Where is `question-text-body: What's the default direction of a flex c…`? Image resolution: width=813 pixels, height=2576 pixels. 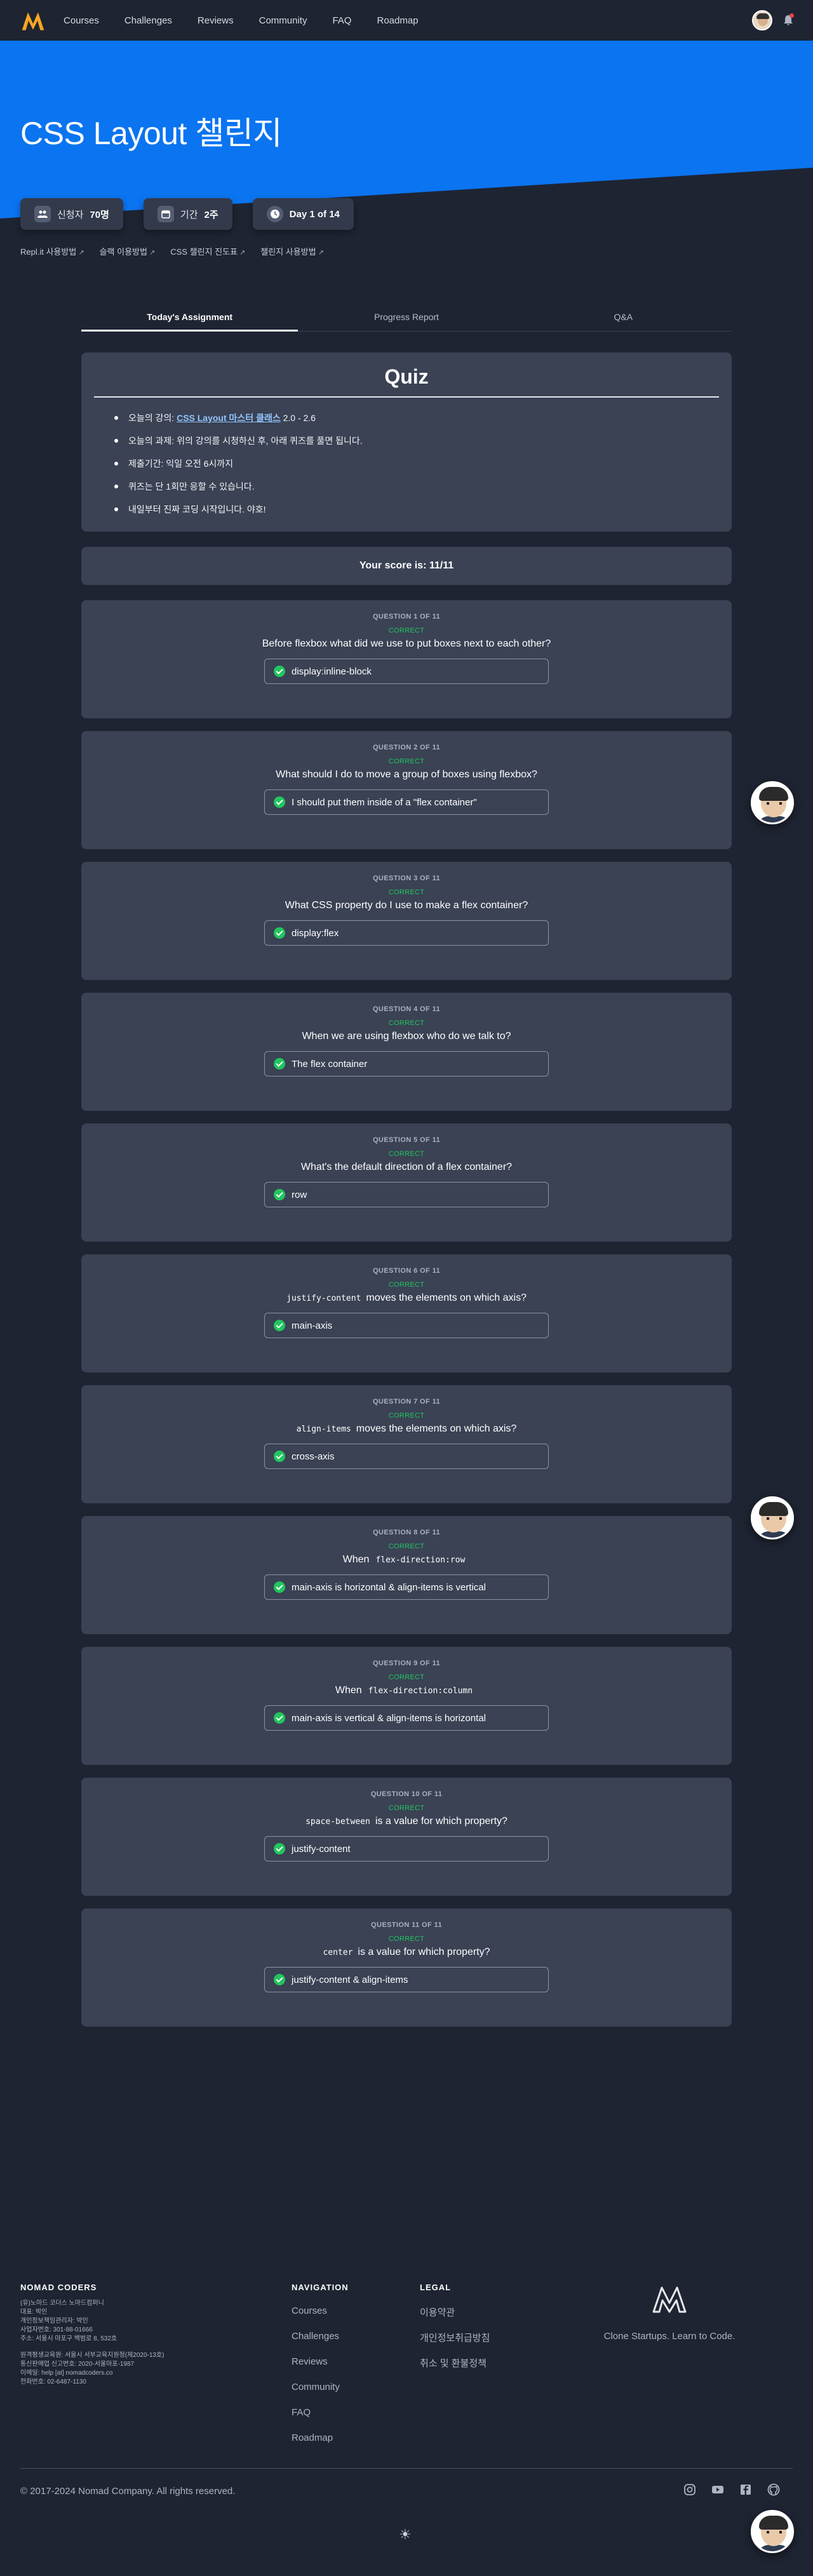
question-text-body: What's the default direction of a flex c… is located at coordinates (406, 1167).